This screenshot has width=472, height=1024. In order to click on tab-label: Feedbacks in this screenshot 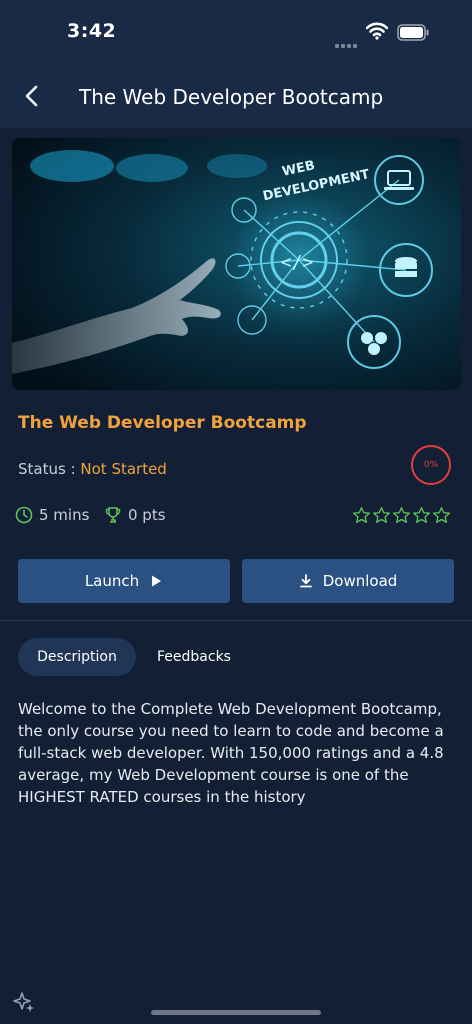, I will do `click(194, 657)`.